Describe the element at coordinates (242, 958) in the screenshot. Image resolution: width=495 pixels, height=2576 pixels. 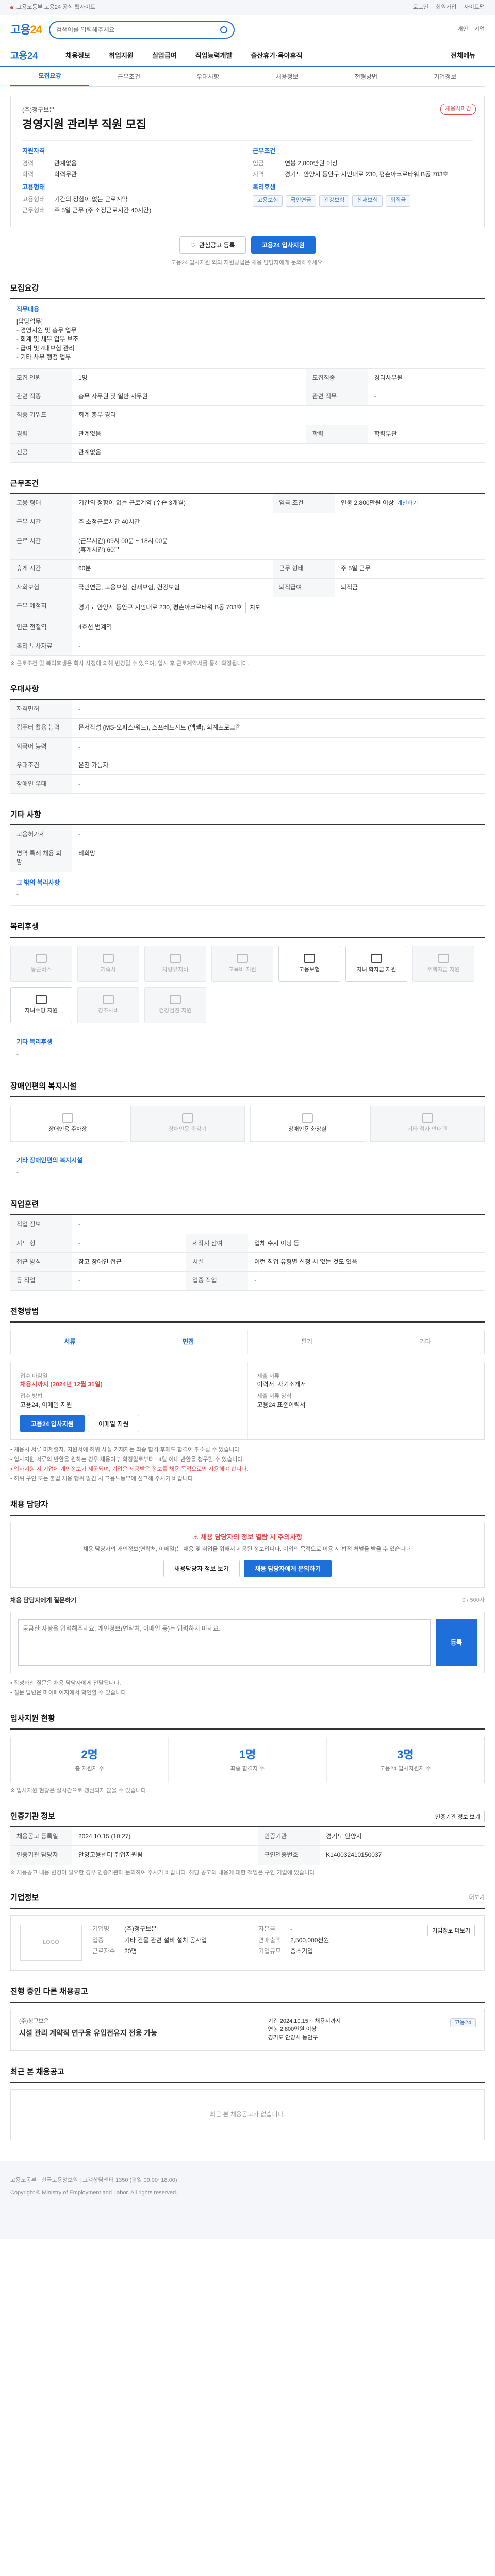
I see `book-icon` at that location.